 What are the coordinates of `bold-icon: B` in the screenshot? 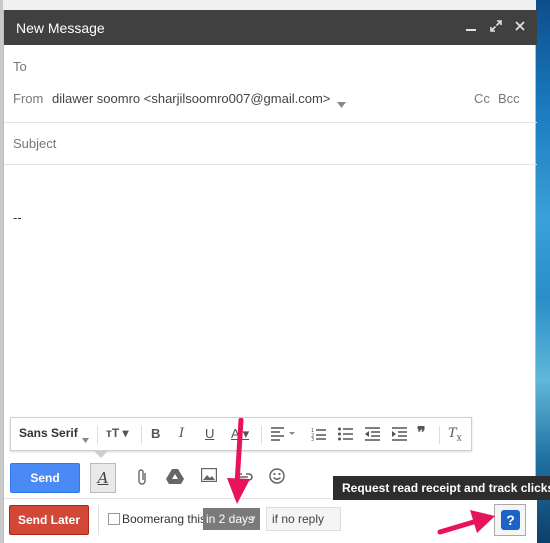 It's located at (155, 433).